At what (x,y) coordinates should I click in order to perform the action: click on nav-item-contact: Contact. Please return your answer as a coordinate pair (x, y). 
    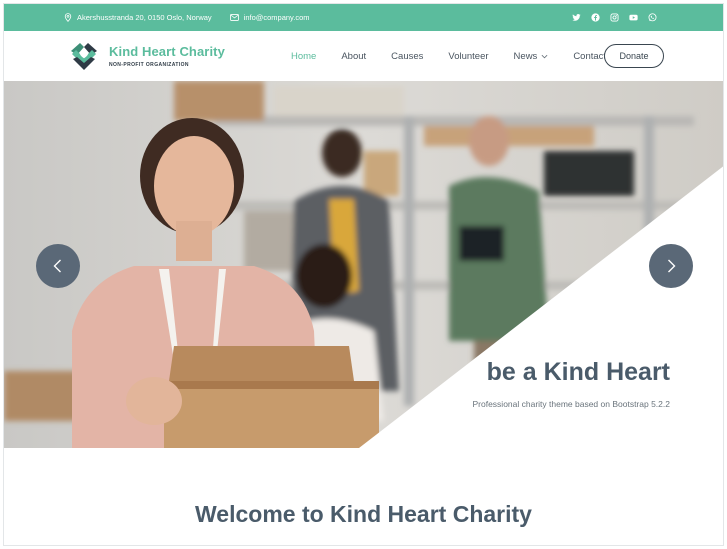
    Looking at the image, I should click on (589, 56).